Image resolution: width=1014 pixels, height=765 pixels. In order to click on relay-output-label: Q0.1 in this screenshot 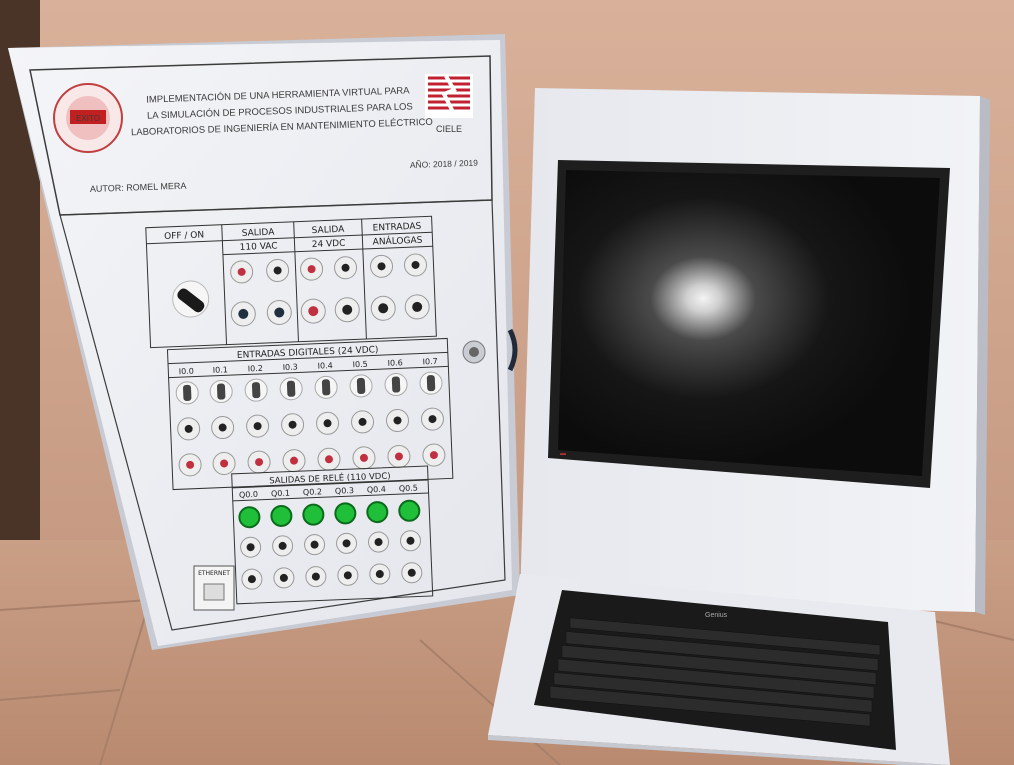, I will do `click(280, 494)`.